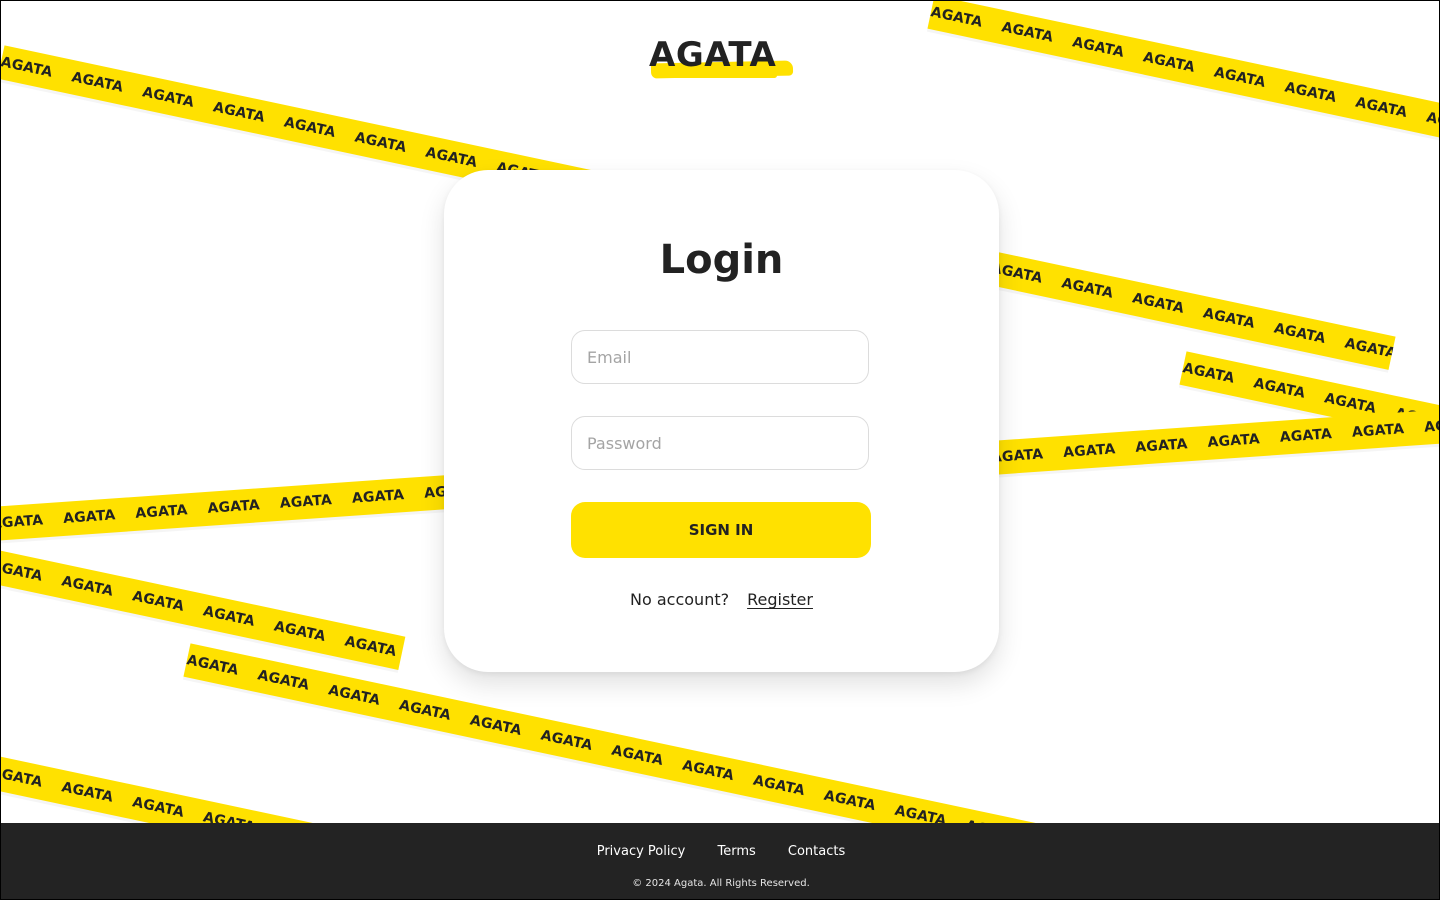 Image resolution: width=1440 pixels, height=900 pixels. Describe the element at coordinates (736, 851) in the screenshot. I see `terms-link: Terms` at that location.